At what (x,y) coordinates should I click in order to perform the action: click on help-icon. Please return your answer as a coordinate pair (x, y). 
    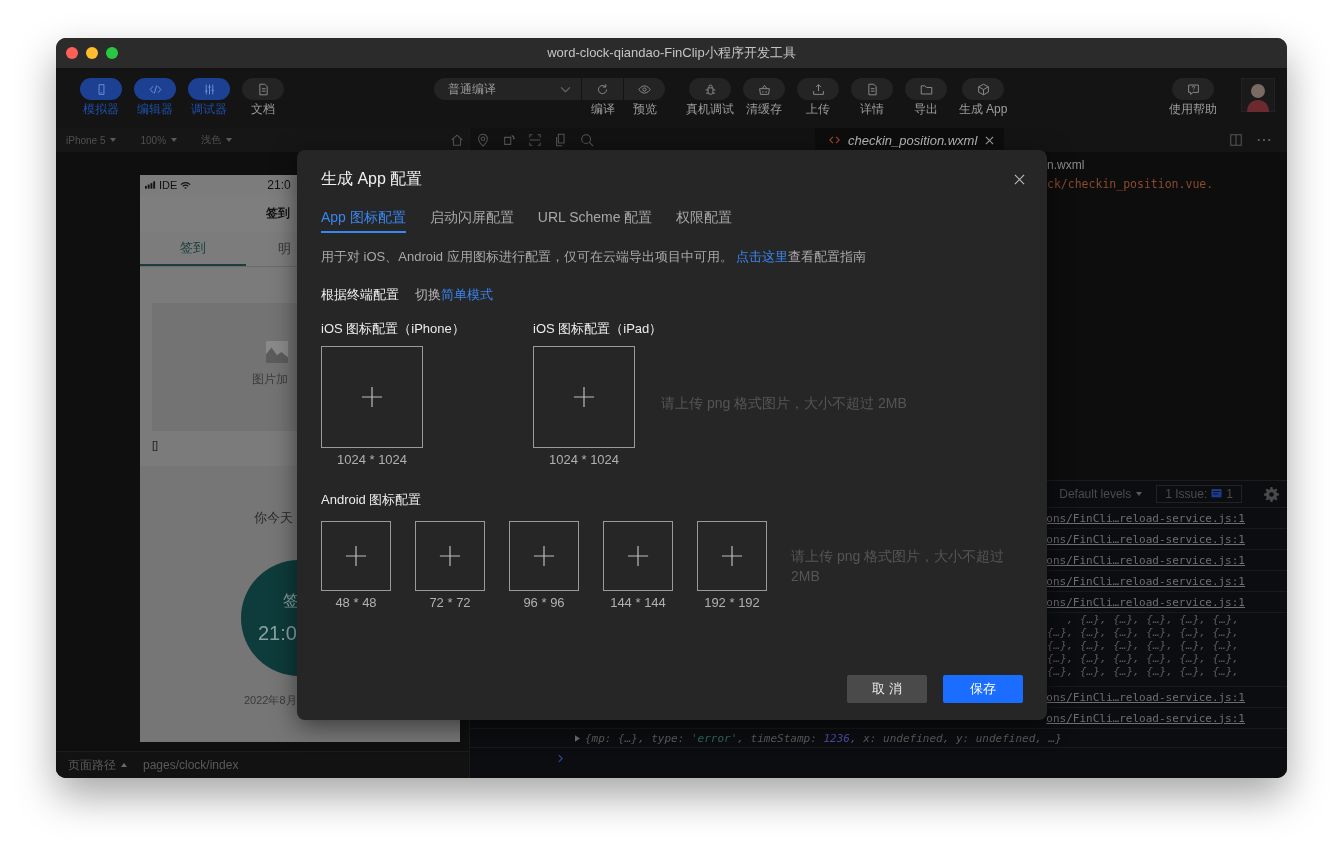
    Looking at the image, I should click on (1193, 89).